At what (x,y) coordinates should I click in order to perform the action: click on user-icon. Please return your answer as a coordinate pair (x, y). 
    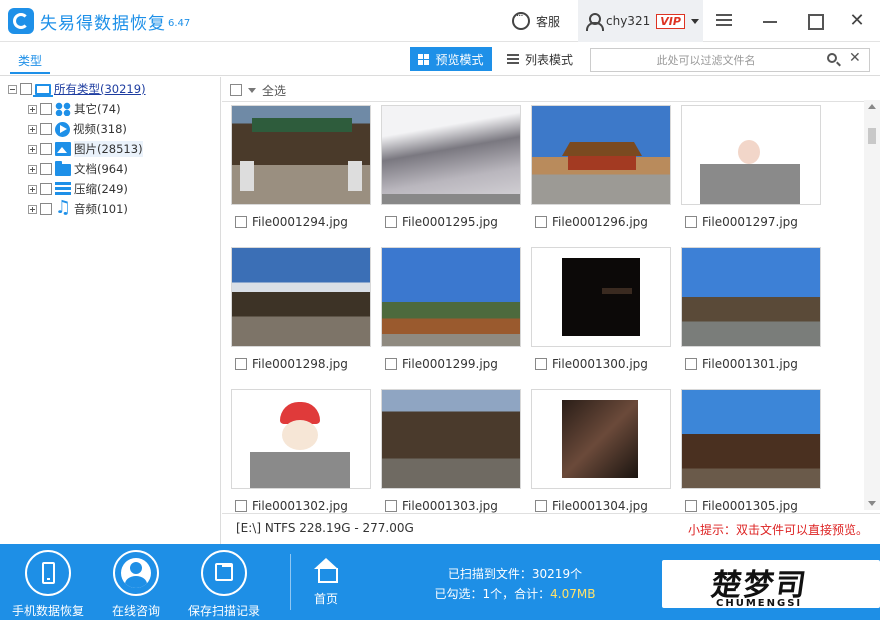
    Looking at the image, I should click on (595, 22).